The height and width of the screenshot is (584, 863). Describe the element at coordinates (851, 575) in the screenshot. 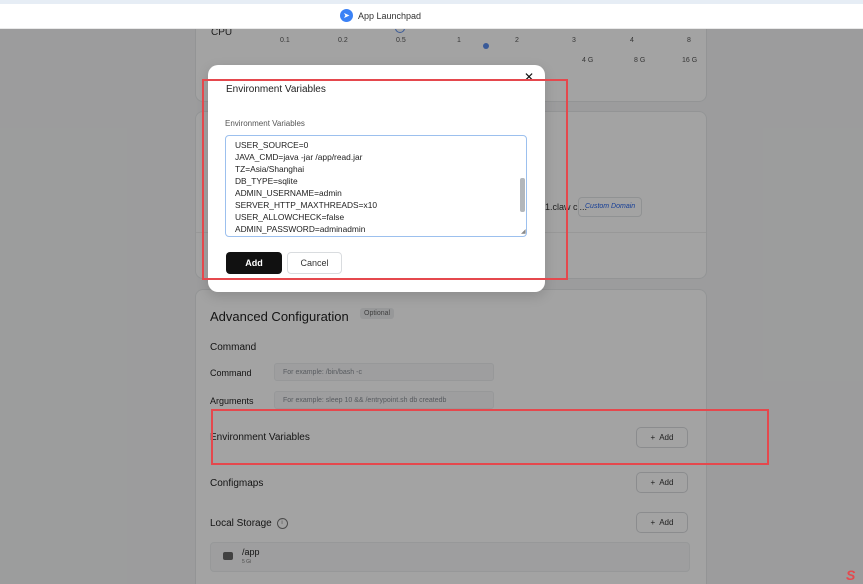

I see `watermark-logo: S` at that location.